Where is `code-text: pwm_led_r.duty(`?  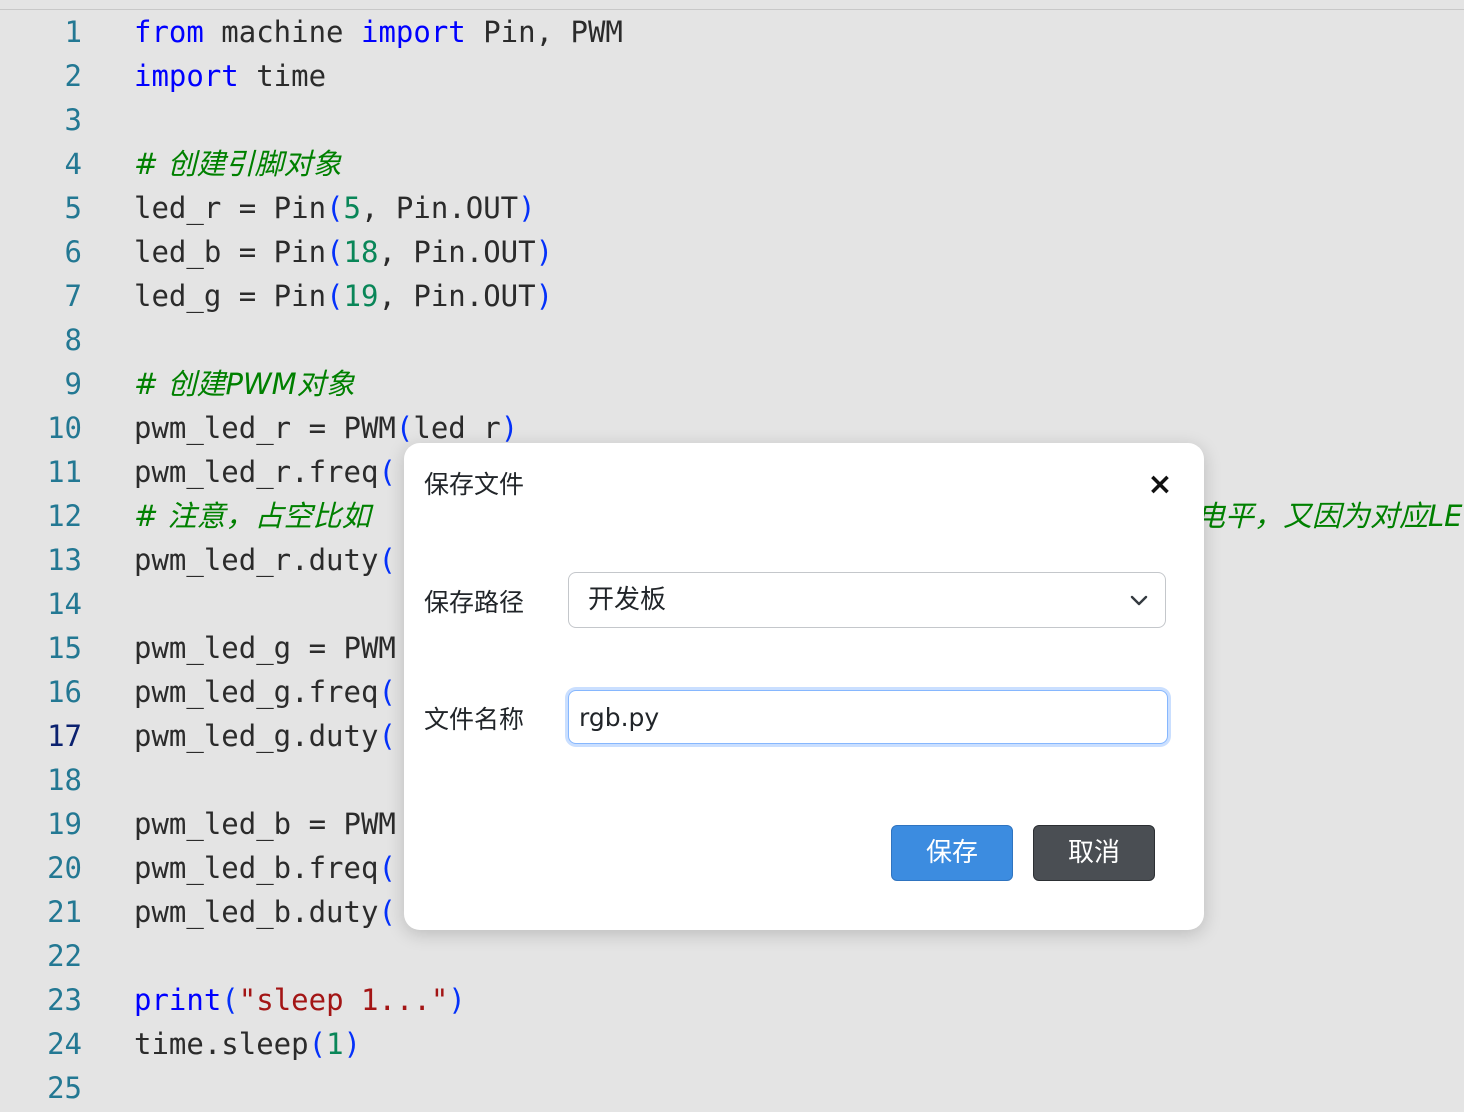
code-text: pwm_led_r.duty( is located at coordinates (265, 560).